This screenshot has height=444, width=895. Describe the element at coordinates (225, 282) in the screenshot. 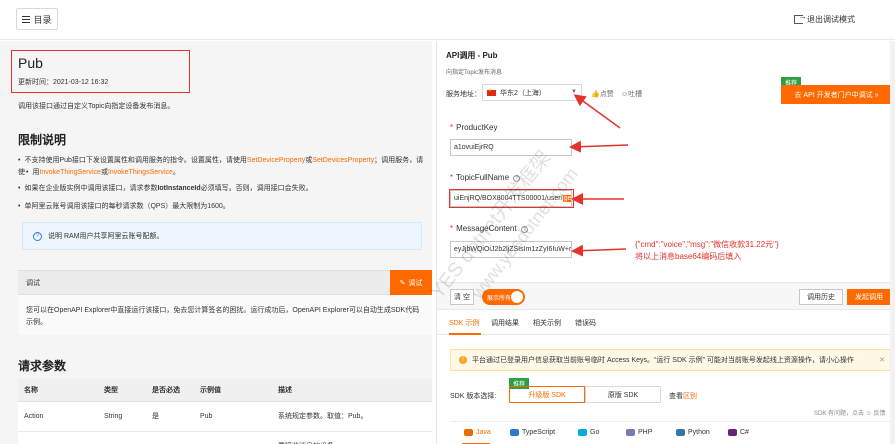

I see `debug-section-header: 调试` at that location.